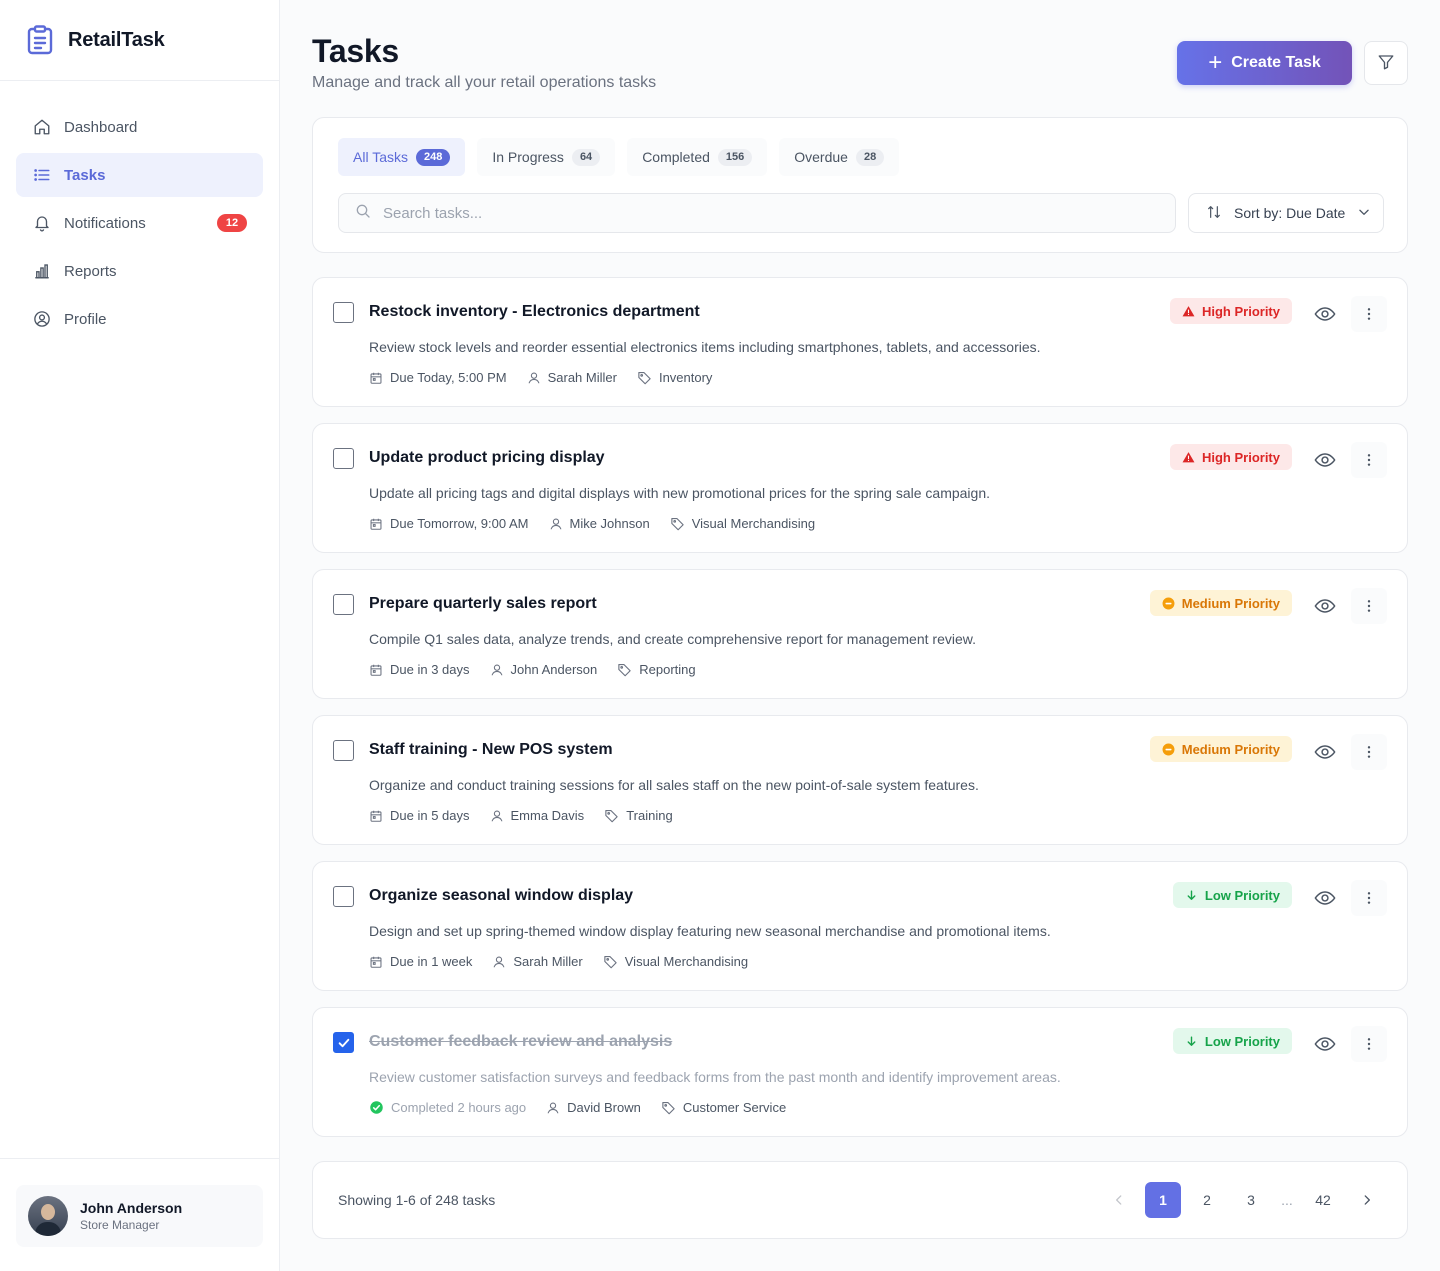 The image size is (1440, 1271). I want to click on sort-icon, so click(1214, 213).